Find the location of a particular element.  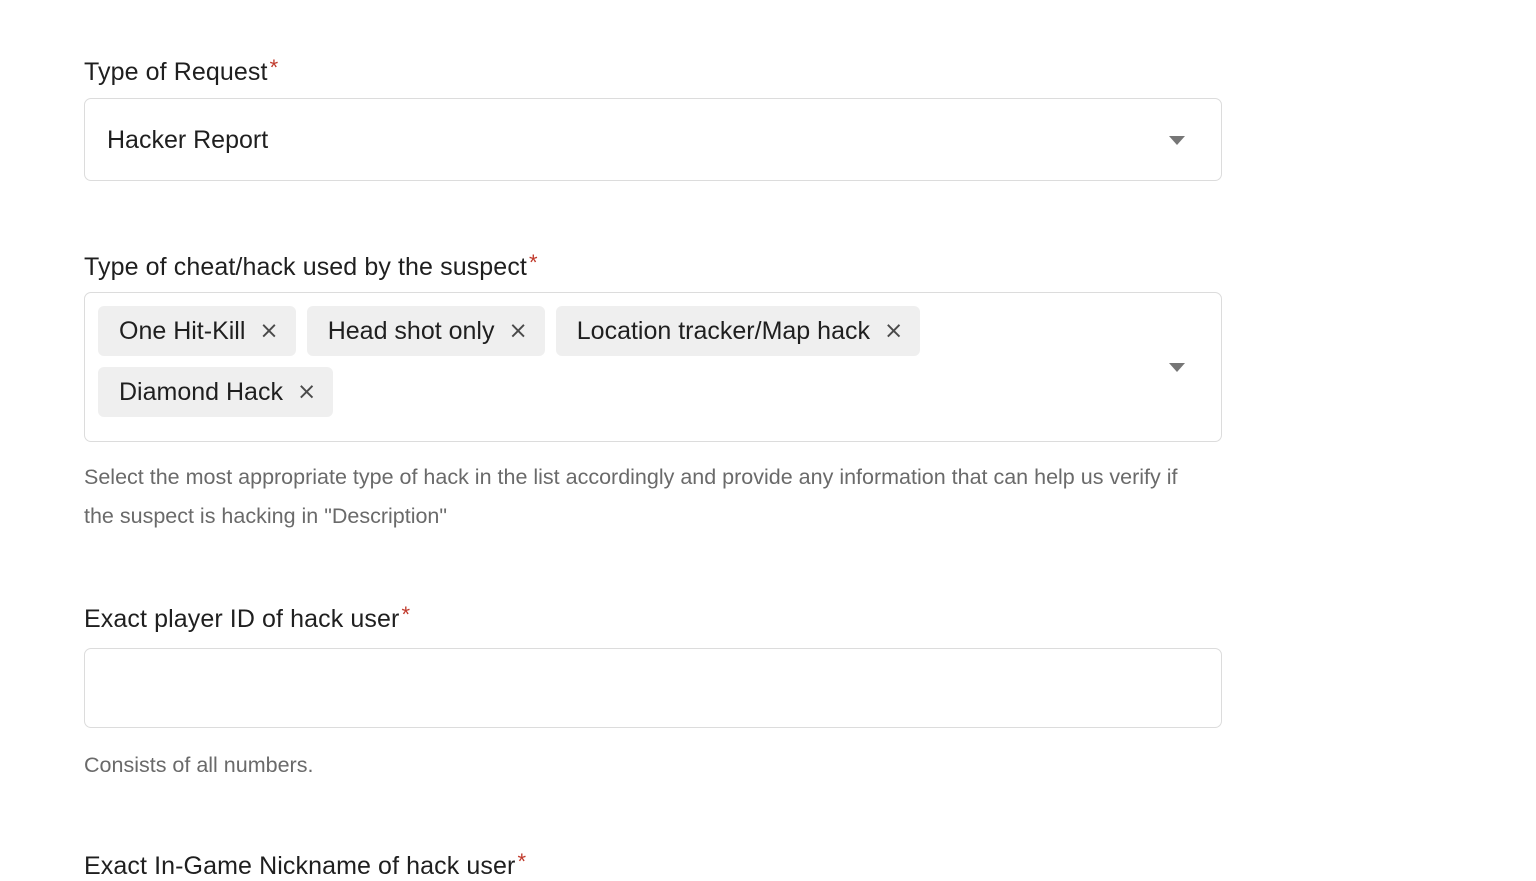

label-nickname: Exact In-Game Nickname of hack user* is located at coordinates (305, 864).